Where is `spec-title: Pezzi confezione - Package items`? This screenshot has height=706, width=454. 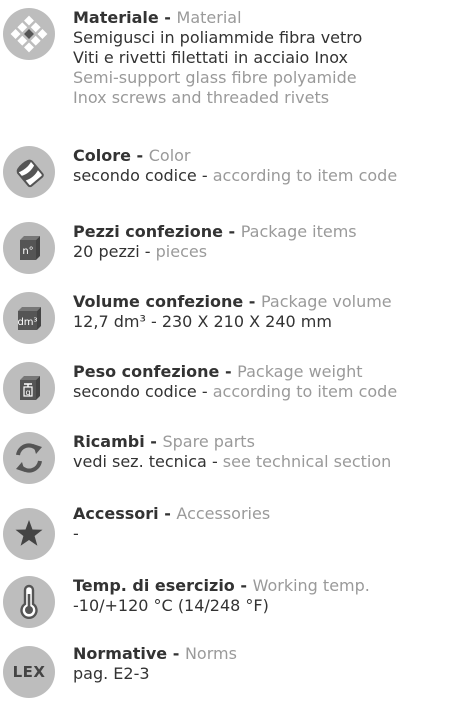 spec-title: Pezzi confezione - Package items is located at coordinates (215, 231).